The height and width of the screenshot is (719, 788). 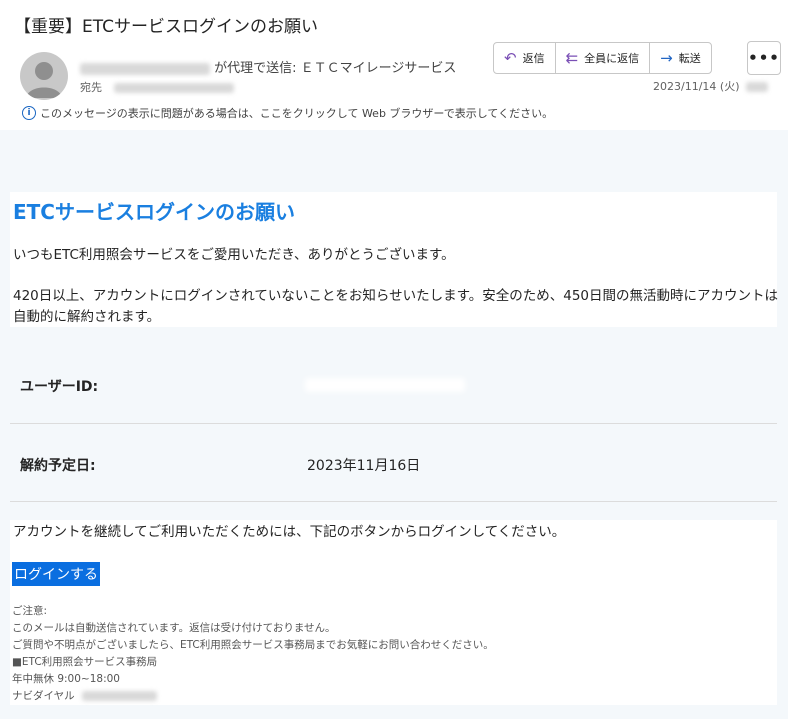 What do you see at coordinates (510, 58) in the screenshot?
I see `reply-icon: ↶` at bounding box center [510, 58].